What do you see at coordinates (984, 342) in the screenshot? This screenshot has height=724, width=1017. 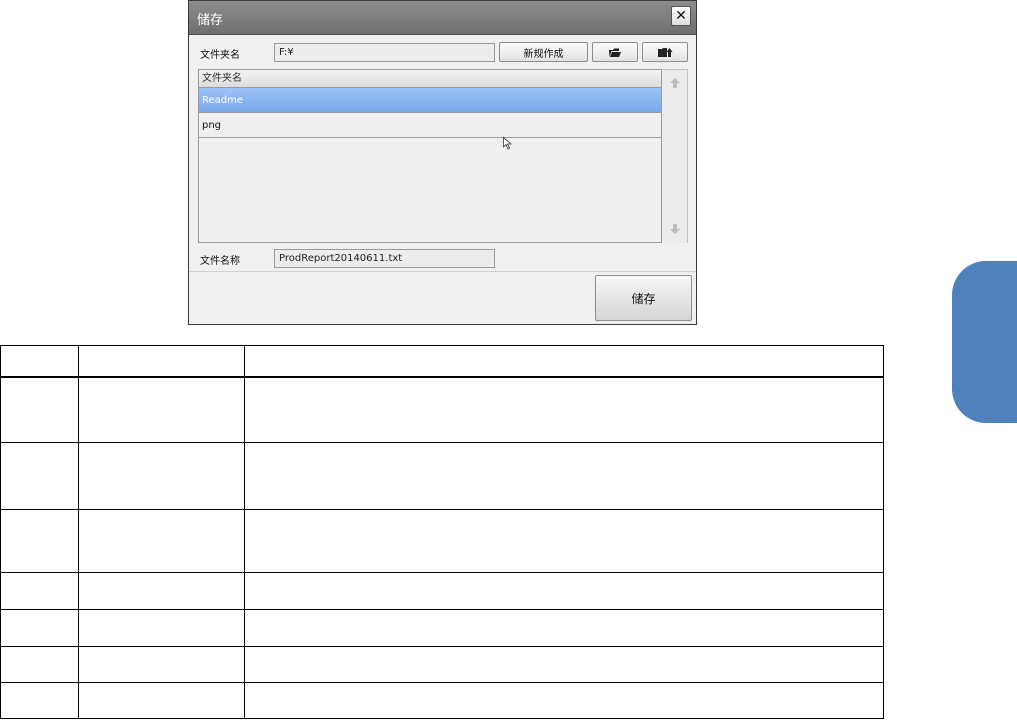 I see `chapter-side-tab` at bounding box center [984, 342].